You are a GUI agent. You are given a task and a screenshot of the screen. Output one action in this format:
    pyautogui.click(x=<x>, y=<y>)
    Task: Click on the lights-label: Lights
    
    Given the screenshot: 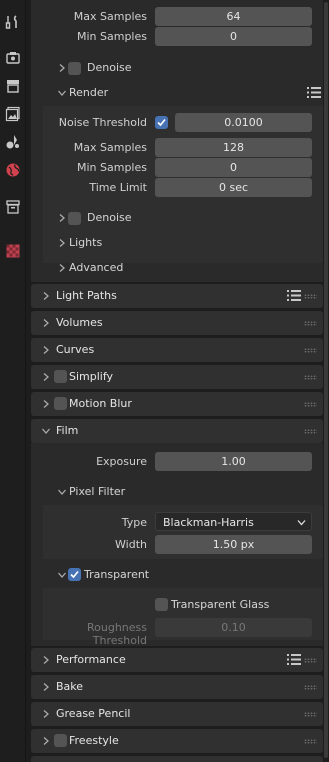 What is the action you would take?
    pyautogui.click(x=86, y=242)
    